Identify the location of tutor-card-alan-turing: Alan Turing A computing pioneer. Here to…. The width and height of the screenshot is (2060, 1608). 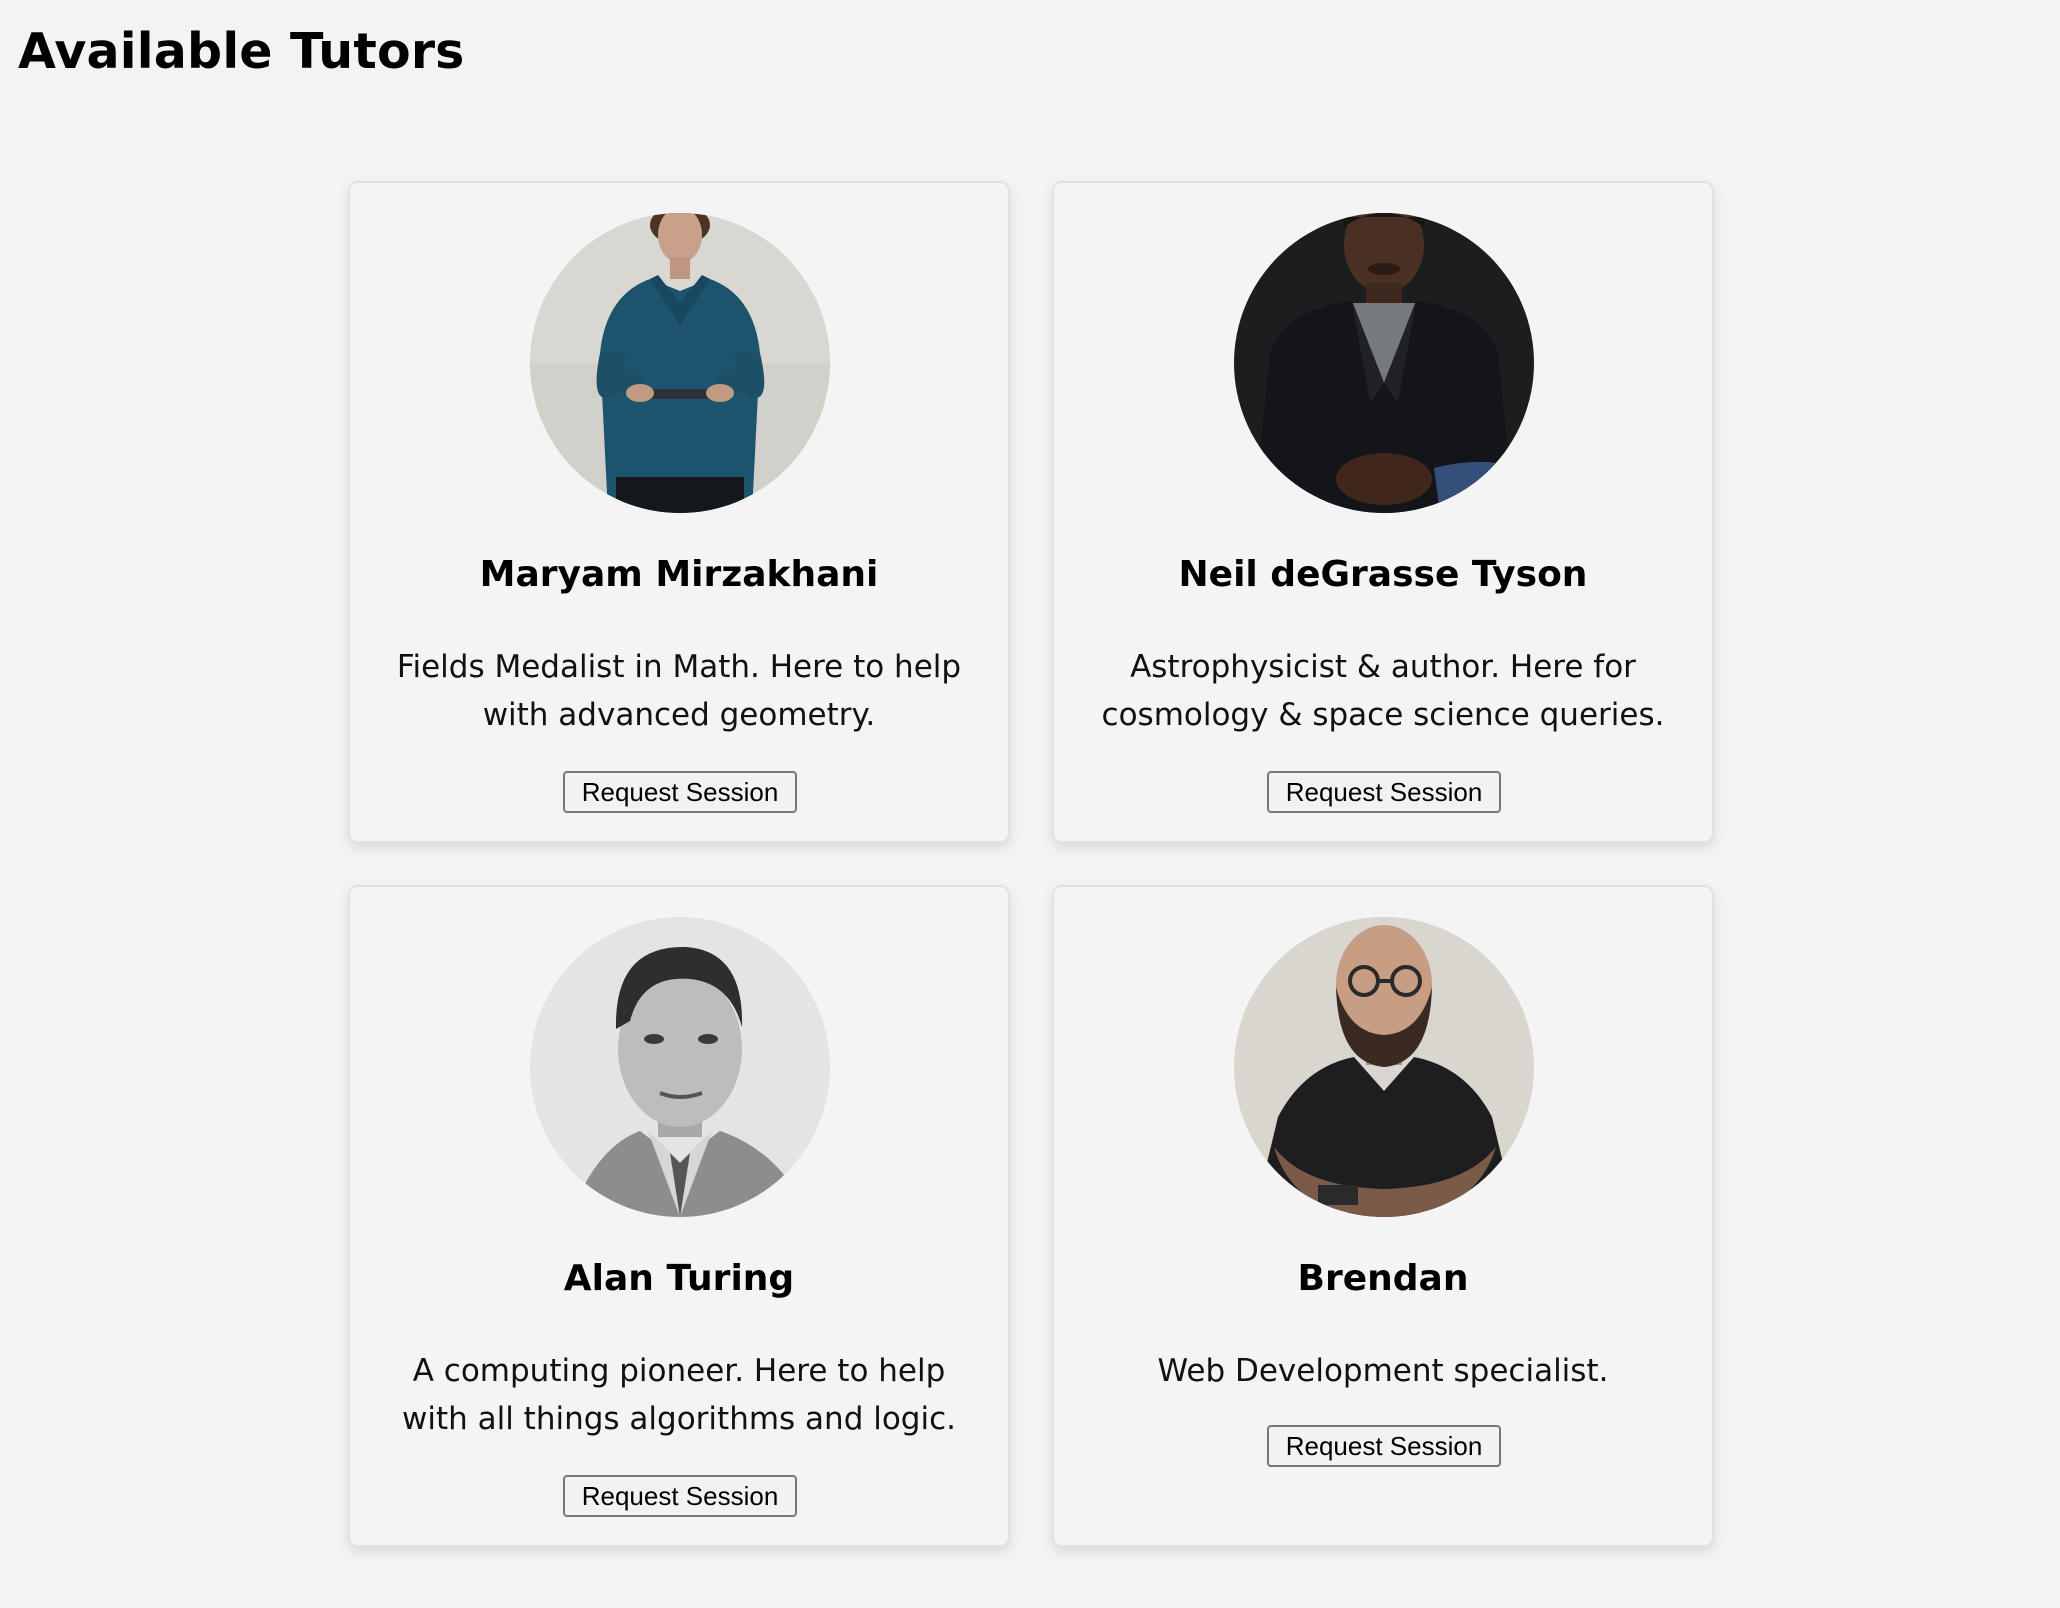
(679, 1216).